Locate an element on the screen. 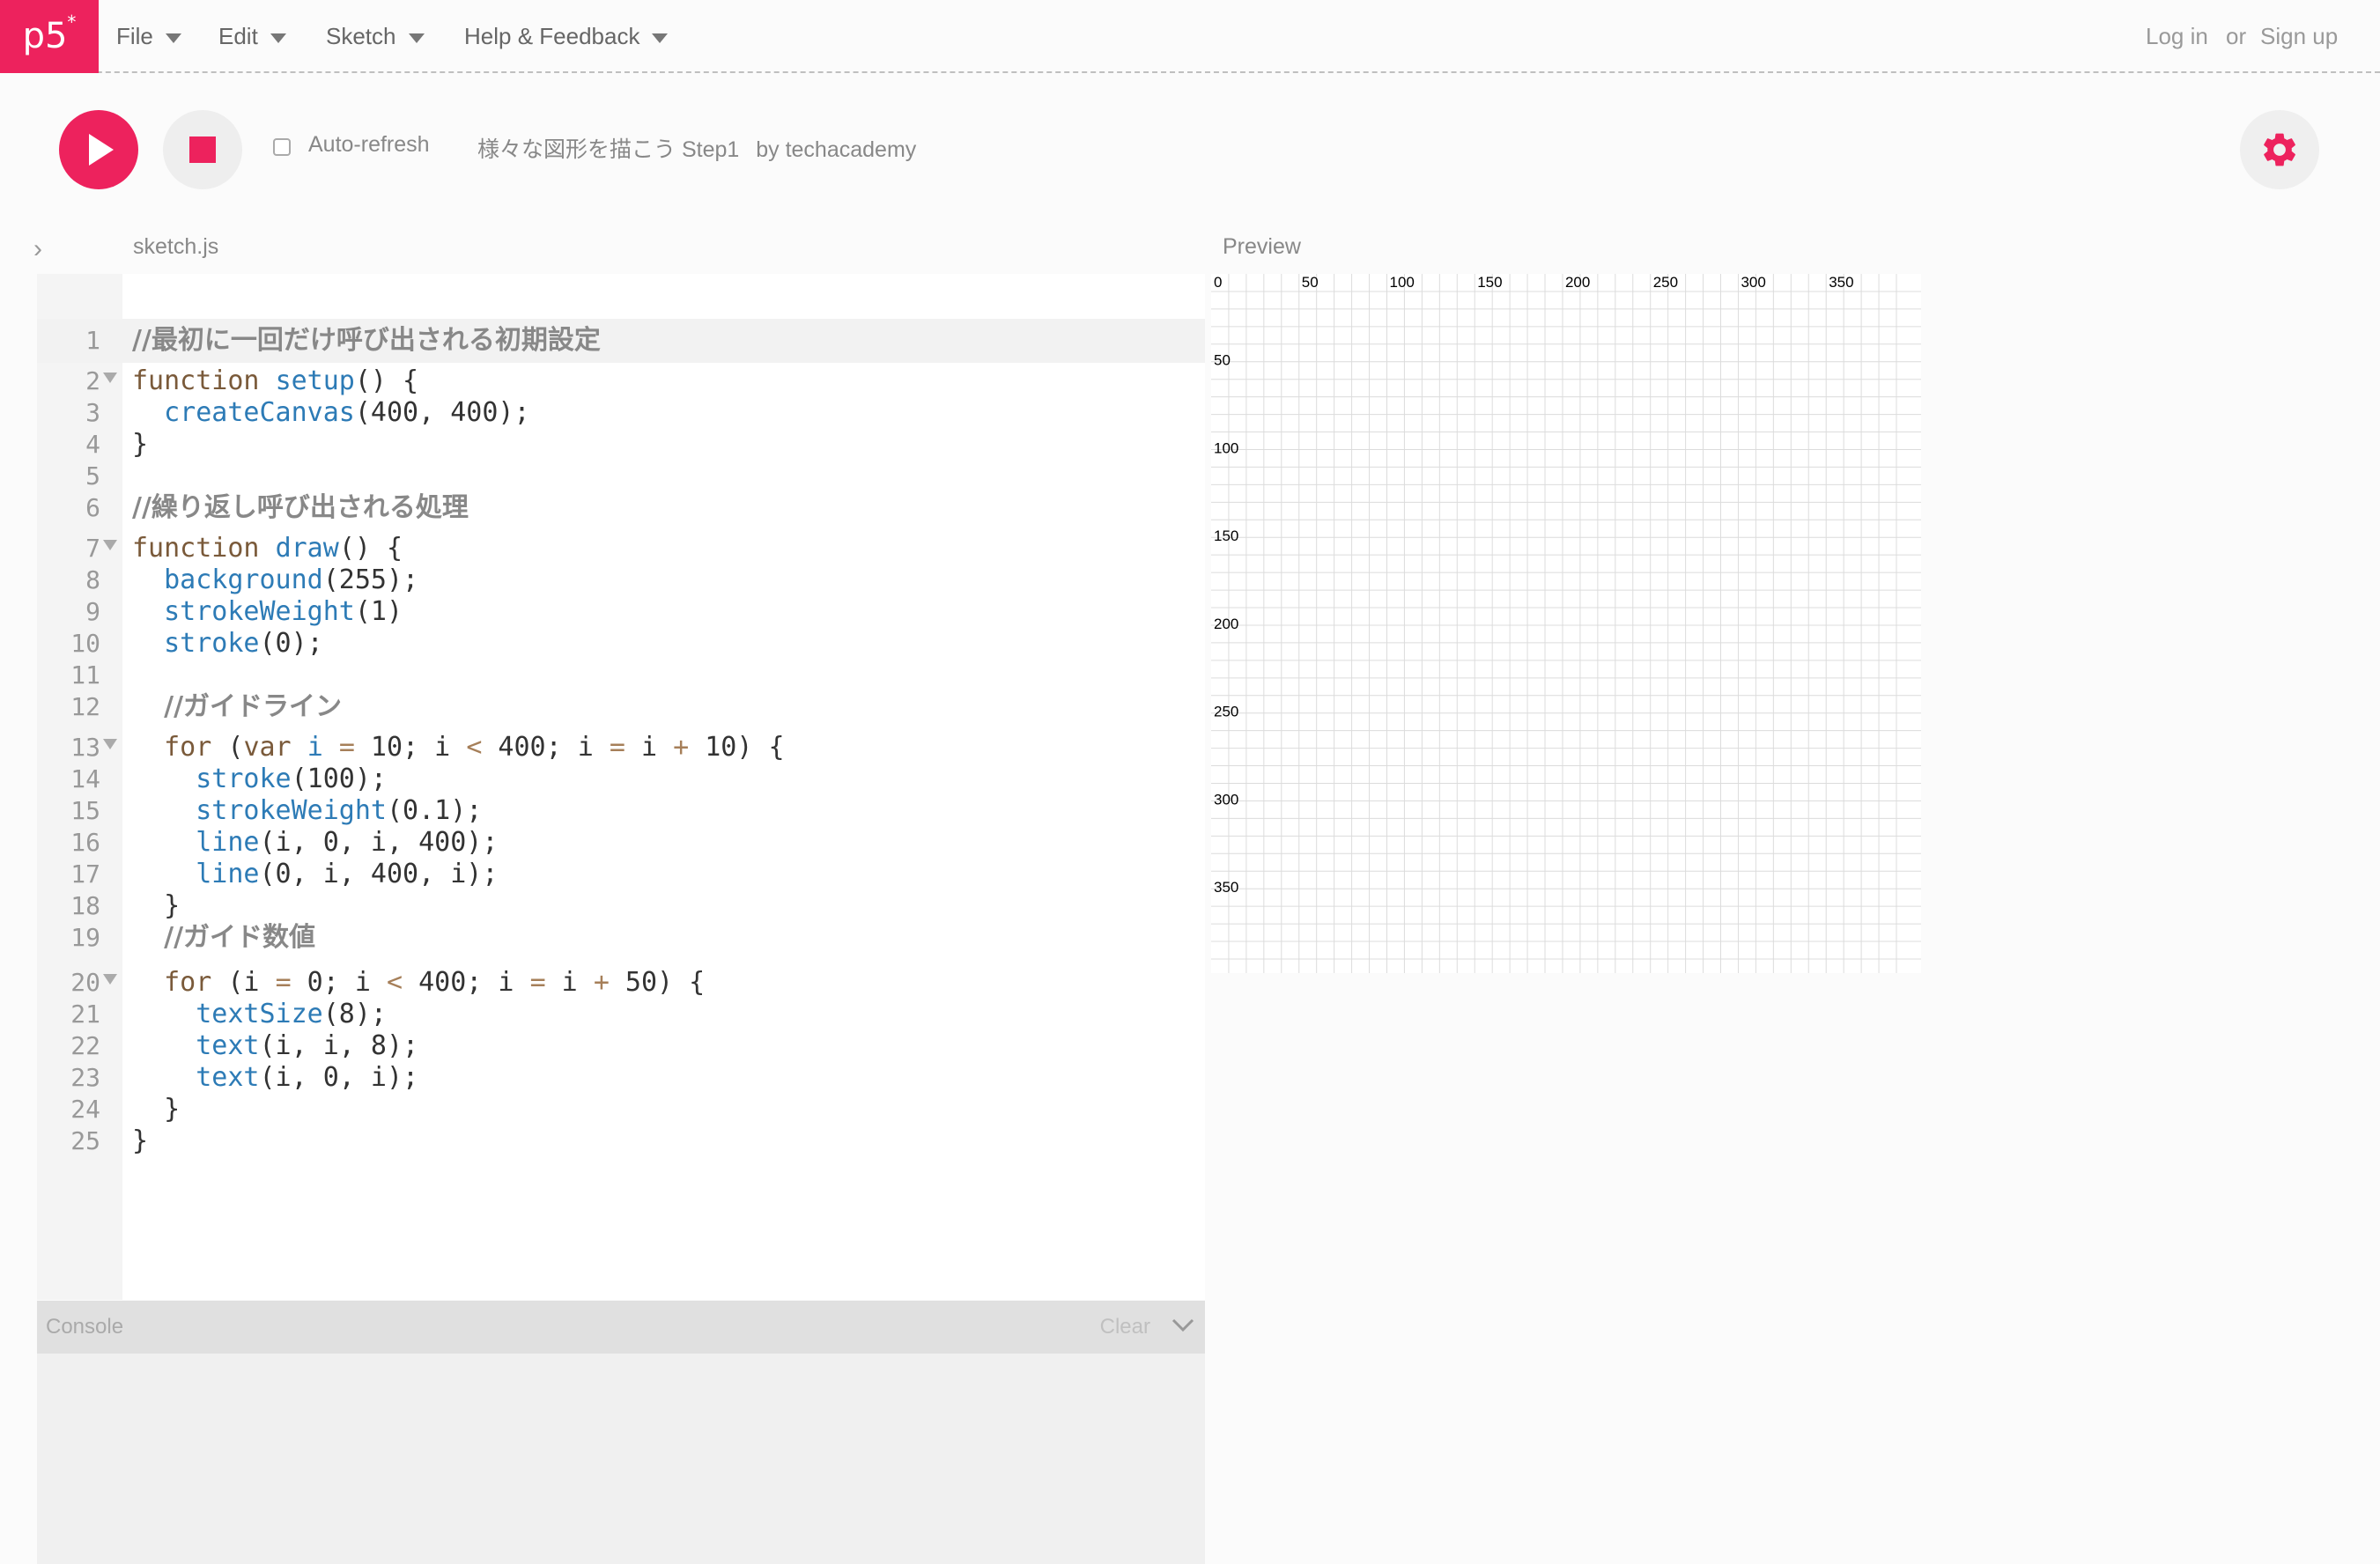 The height and width of the screenshot is (1564, 2380). code-token: (i is located at coordinates (243, 983).